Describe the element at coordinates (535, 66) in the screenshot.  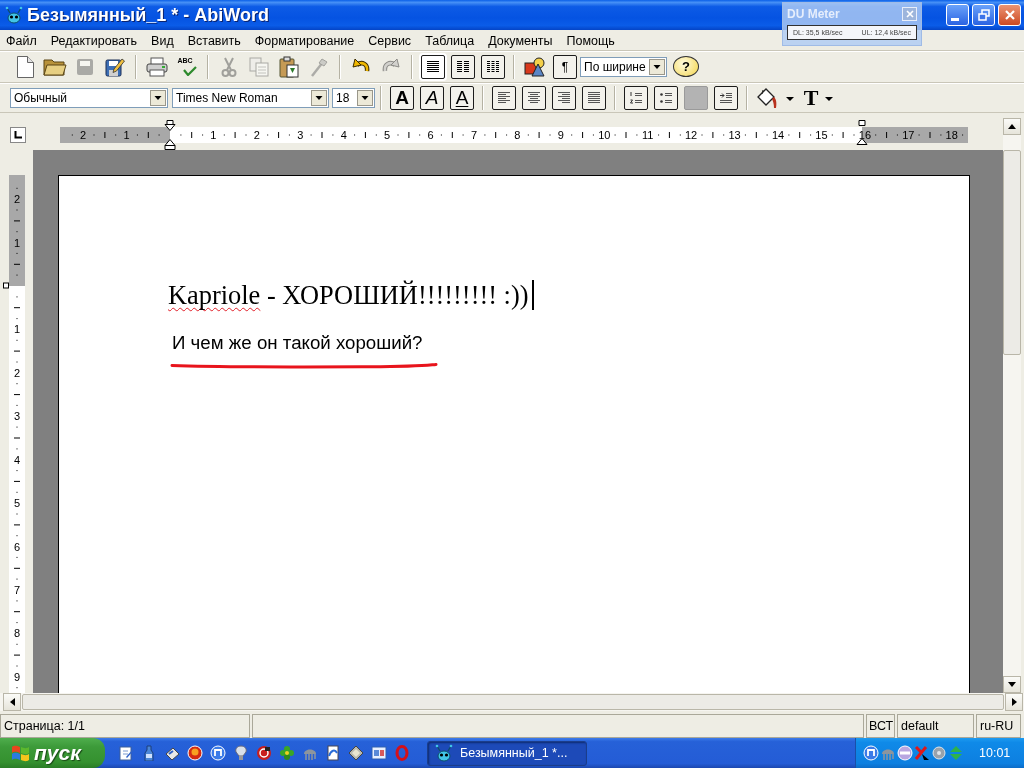
I see `shapes-icon` at that location.